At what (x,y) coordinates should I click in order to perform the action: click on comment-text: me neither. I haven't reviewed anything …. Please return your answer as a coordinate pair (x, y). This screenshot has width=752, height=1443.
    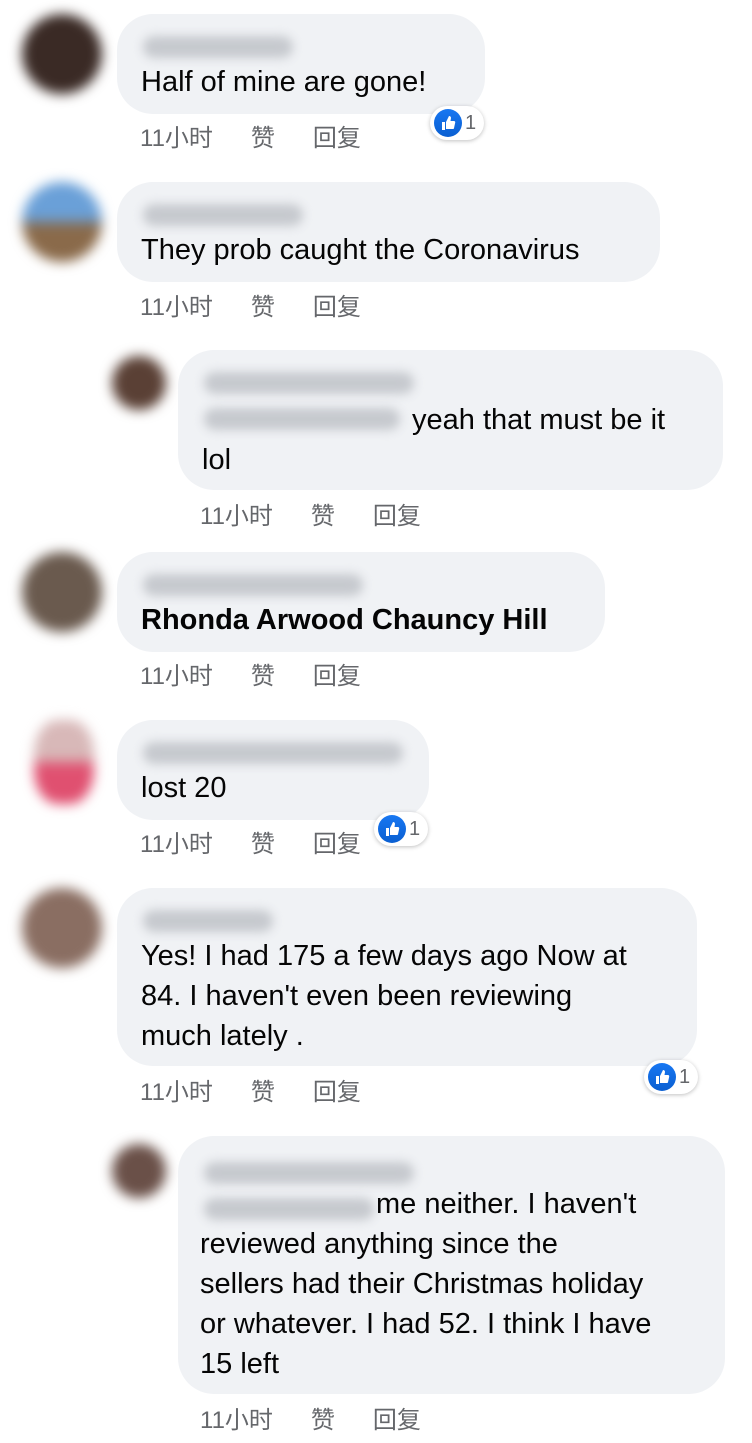
    Looking at the image, I should click on (426, 1284).